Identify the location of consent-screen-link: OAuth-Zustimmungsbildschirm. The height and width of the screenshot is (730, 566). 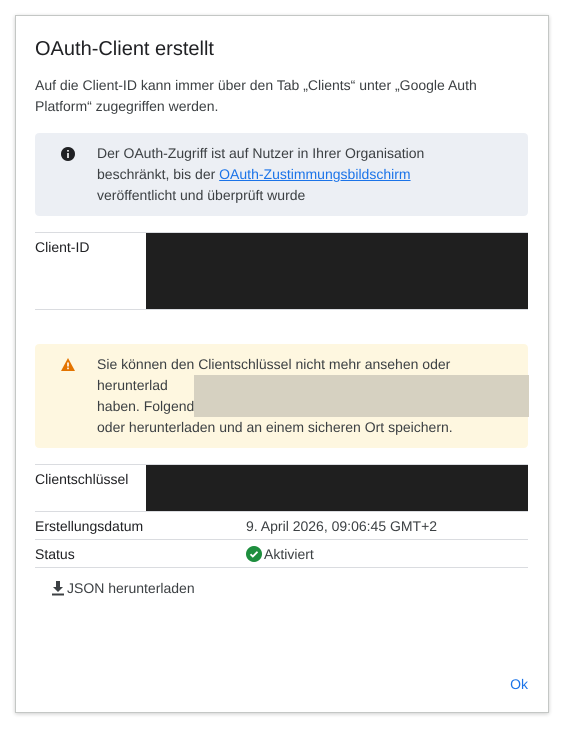
(315, 174).